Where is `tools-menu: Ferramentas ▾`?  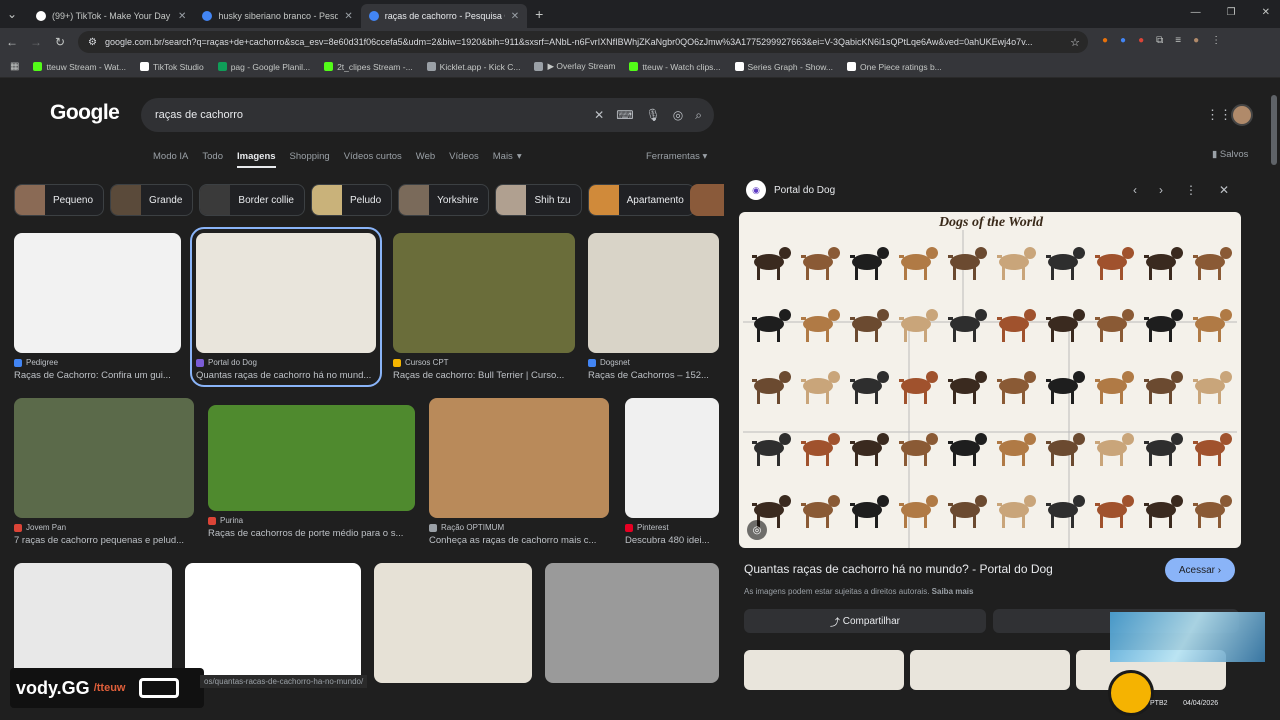
tools-menu: Ferramentas ▾ is located at coordinates (676, 156).